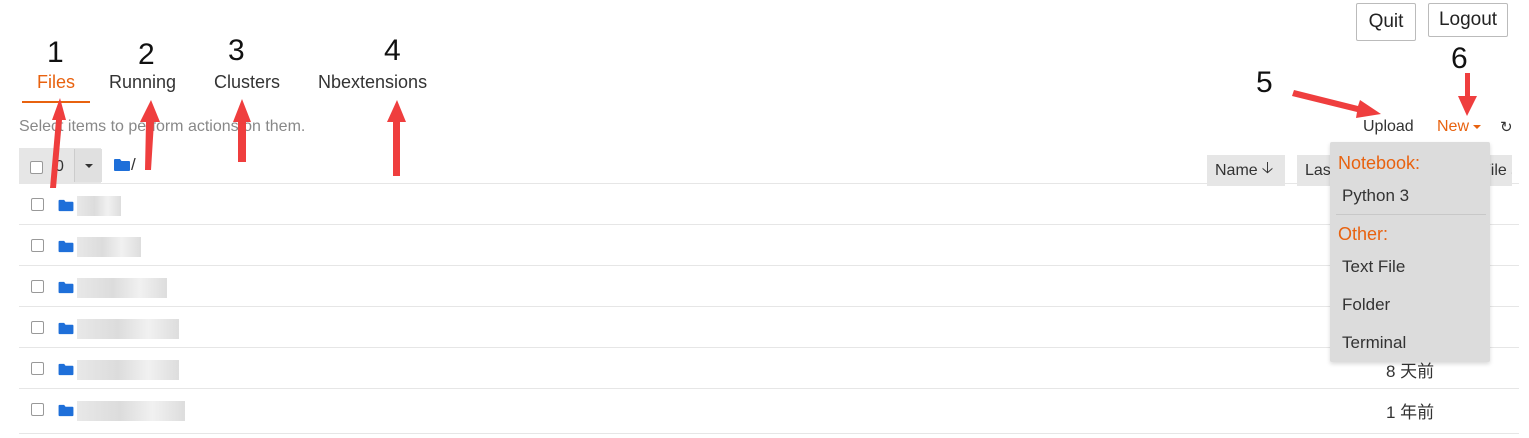  Describe the element at coordinates (247, 87) in the screenshot. I see `tab-clusters: Clusters` at that location.